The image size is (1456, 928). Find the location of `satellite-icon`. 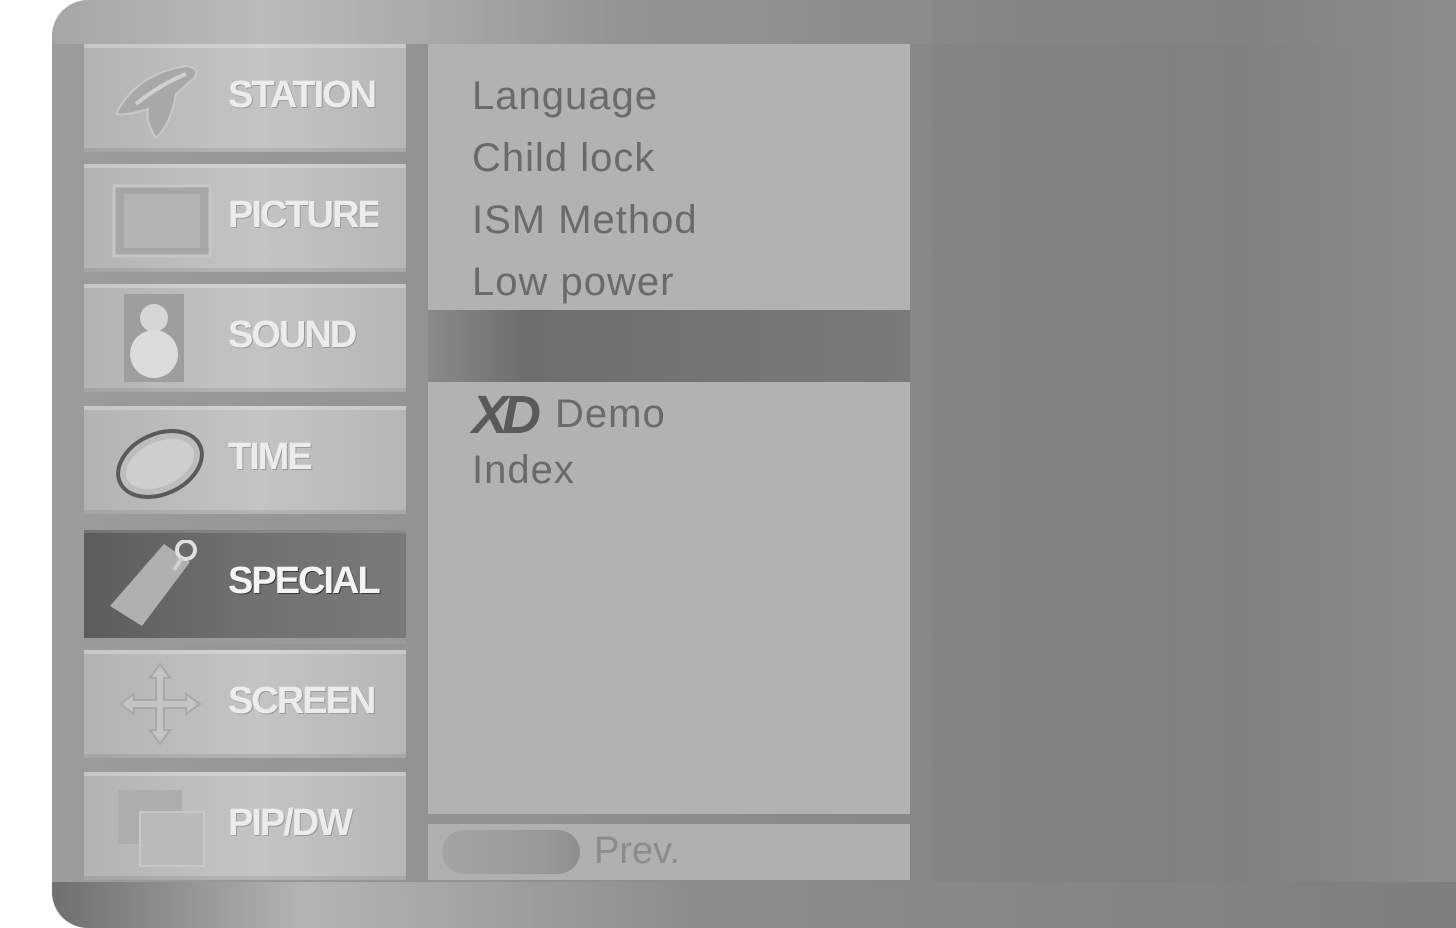

satellite-icon is located at coordinates (156, 102).